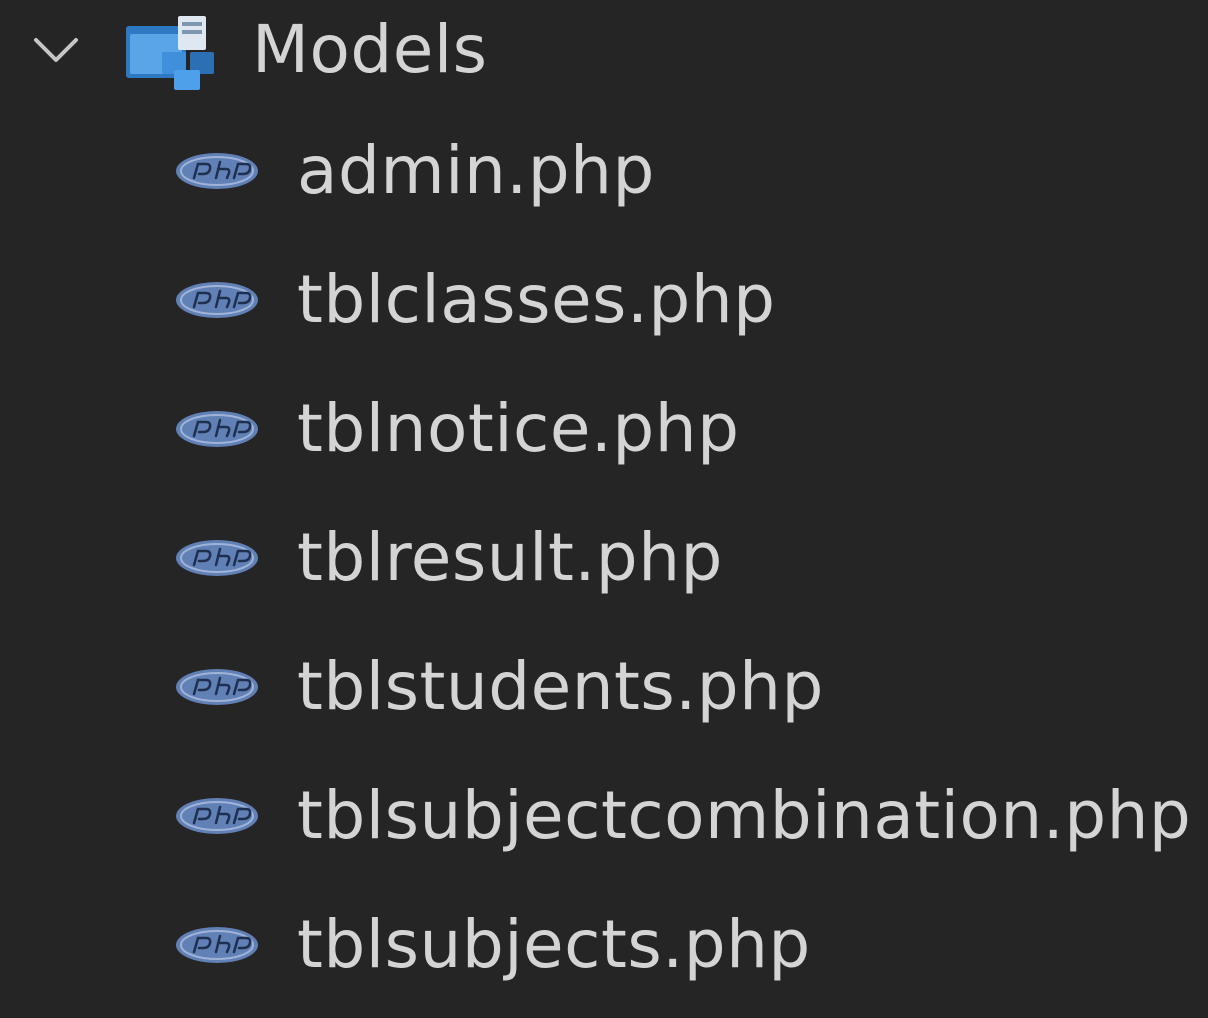  What do you see at coordinates (560, 686) in the screenshot?
I see `file-label: tblstudents.php` at bounding box center [560, 686].